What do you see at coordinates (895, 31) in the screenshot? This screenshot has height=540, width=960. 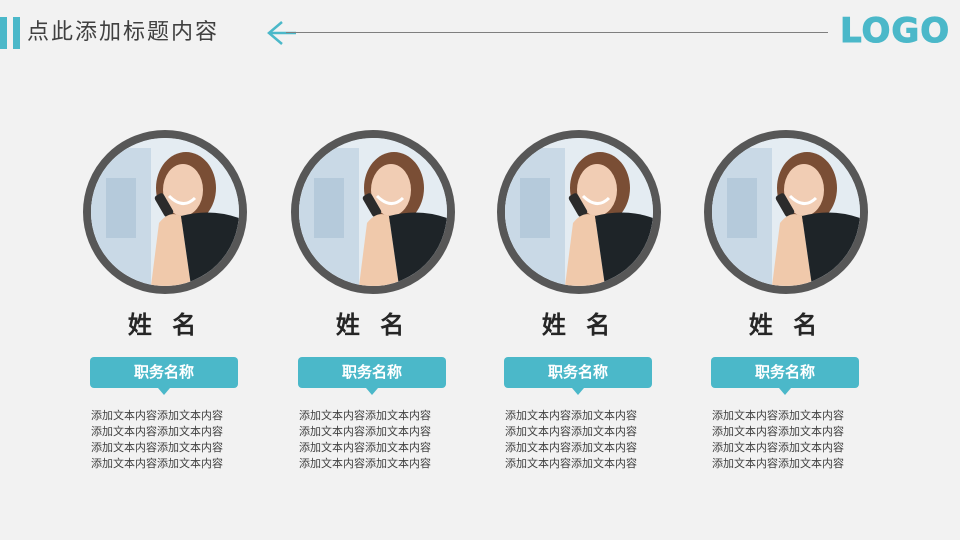 I see `logo: LOGO` at bounding box center [895, 31].